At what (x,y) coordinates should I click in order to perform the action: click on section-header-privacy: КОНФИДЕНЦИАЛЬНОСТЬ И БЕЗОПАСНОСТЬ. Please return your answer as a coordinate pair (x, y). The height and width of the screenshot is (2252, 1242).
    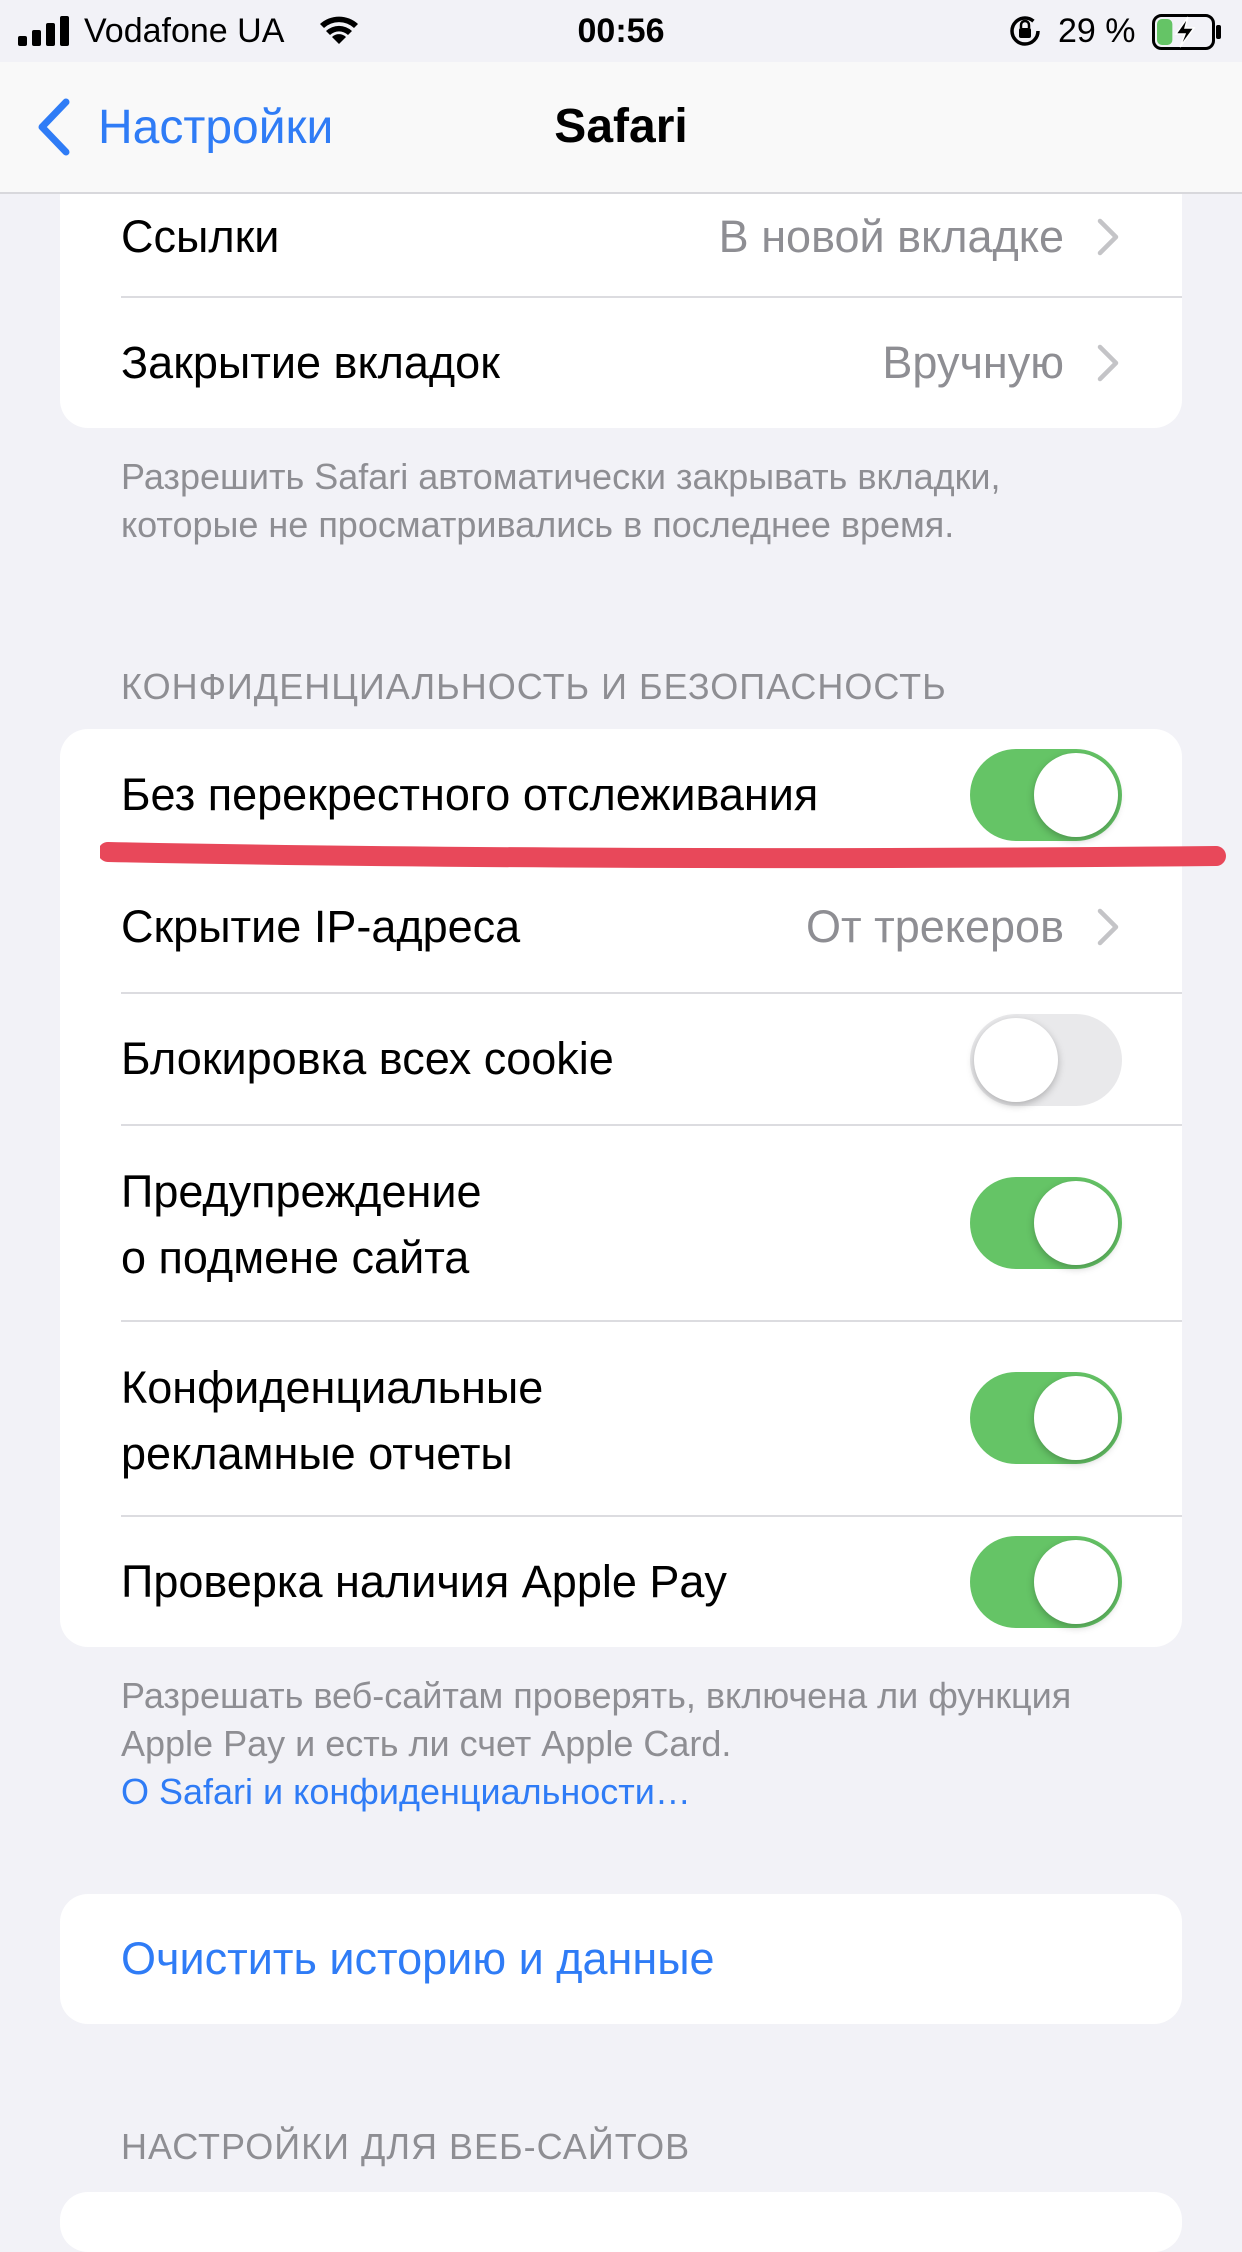
    Looking at the image, I should click on (534, 686).